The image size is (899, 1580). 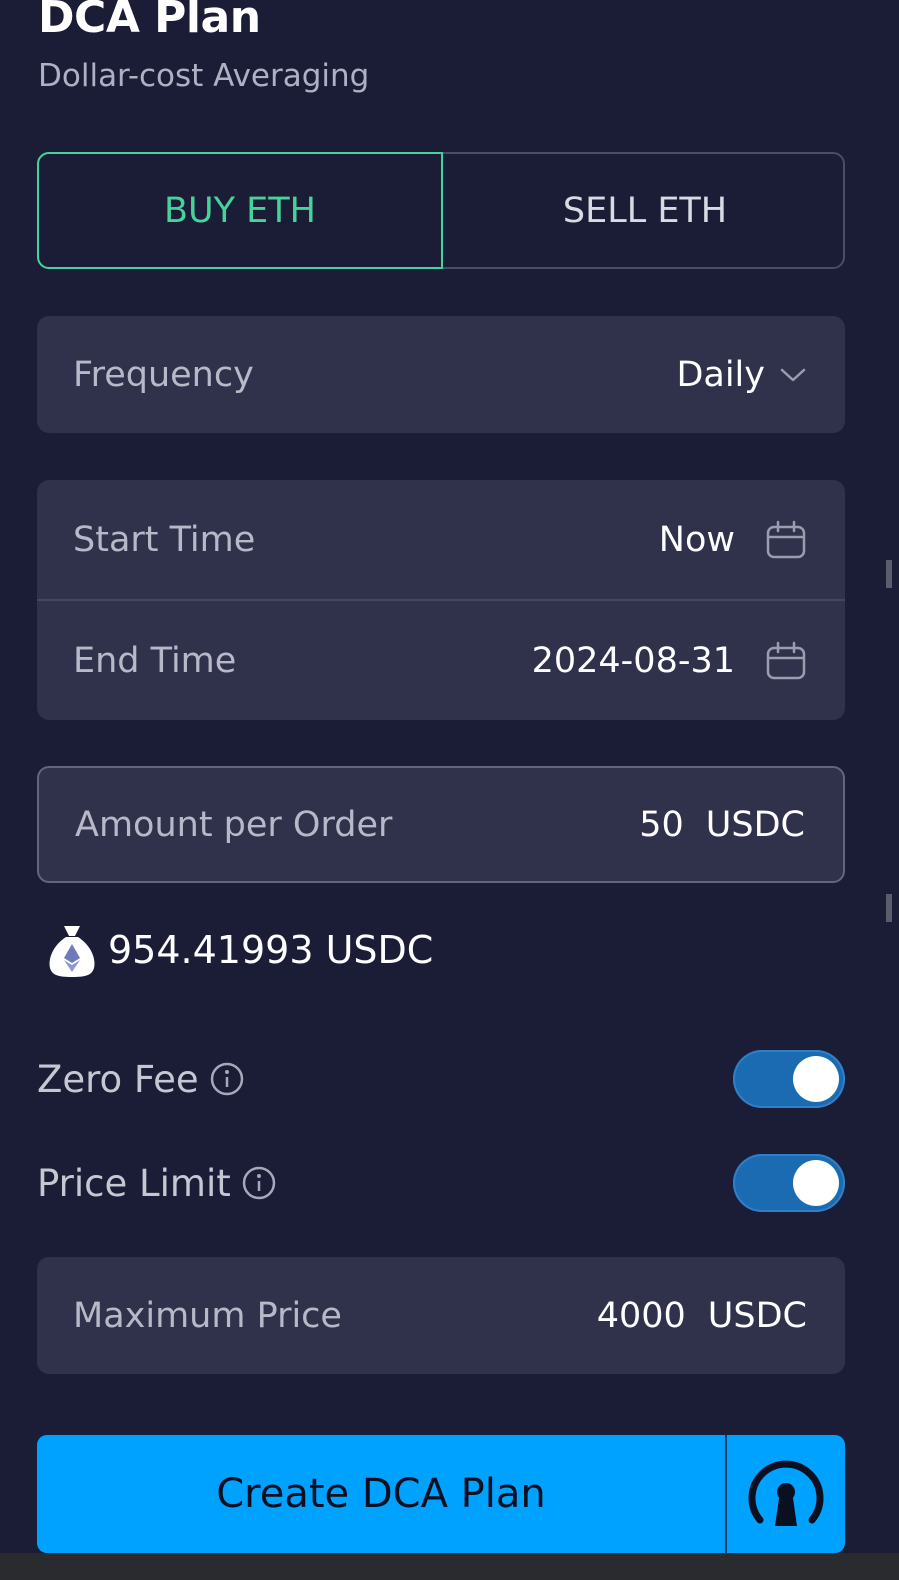 I want to click on side-tabs: BUY ETH SELL ETH, so click(x=441, y=210).